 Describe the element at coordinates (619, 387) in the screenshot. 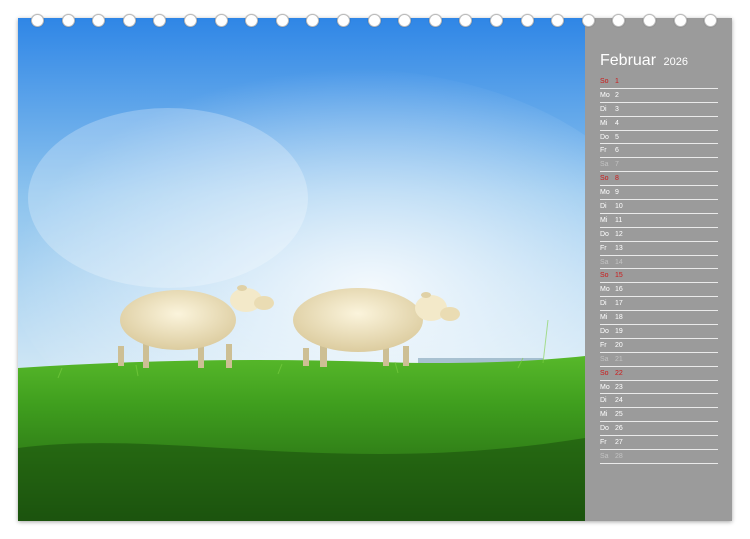

I see `day-number: 23` at that location.